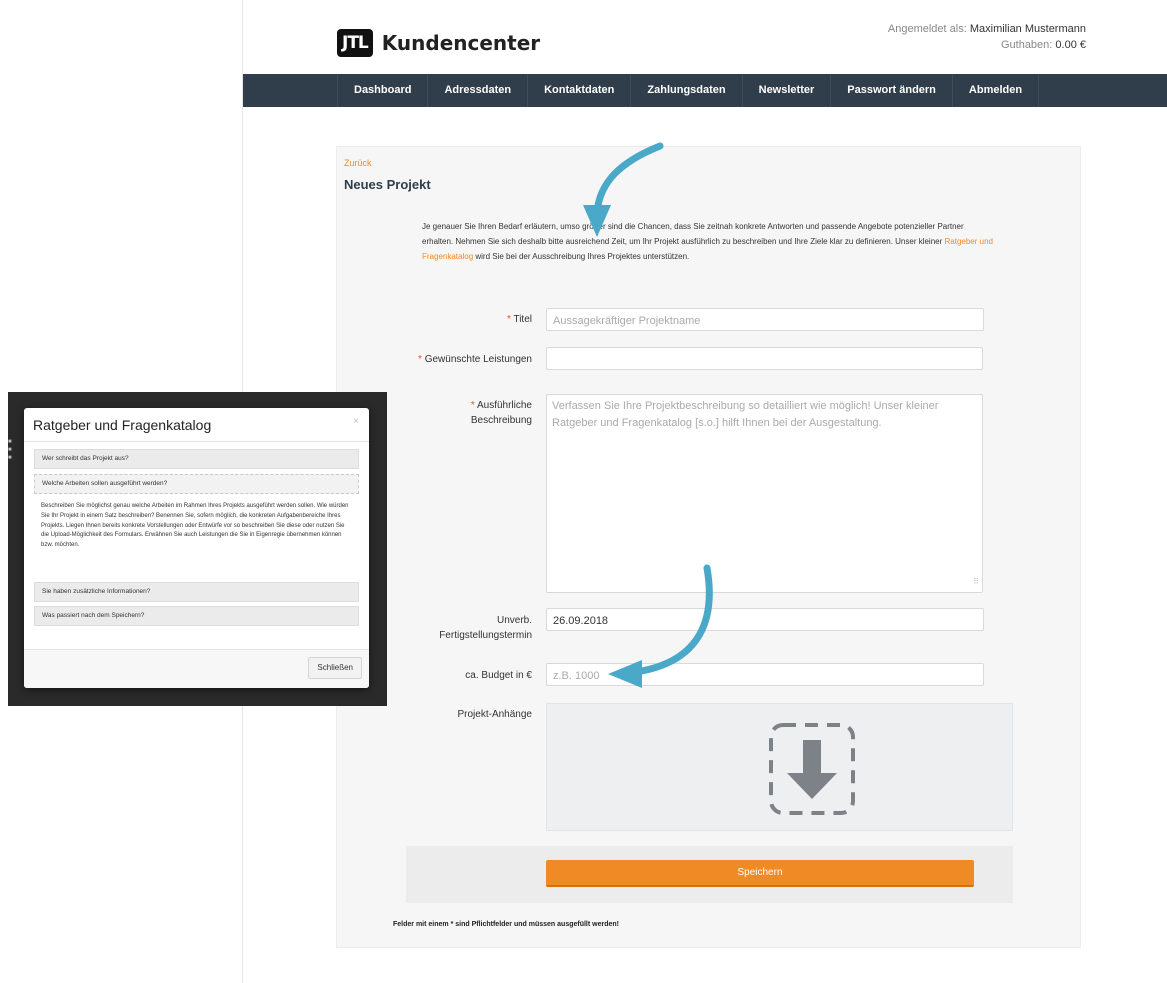  Describe the element at coordinates (625, 674) in the screenshot. I see `annotation-arrow-2-head` at that location.